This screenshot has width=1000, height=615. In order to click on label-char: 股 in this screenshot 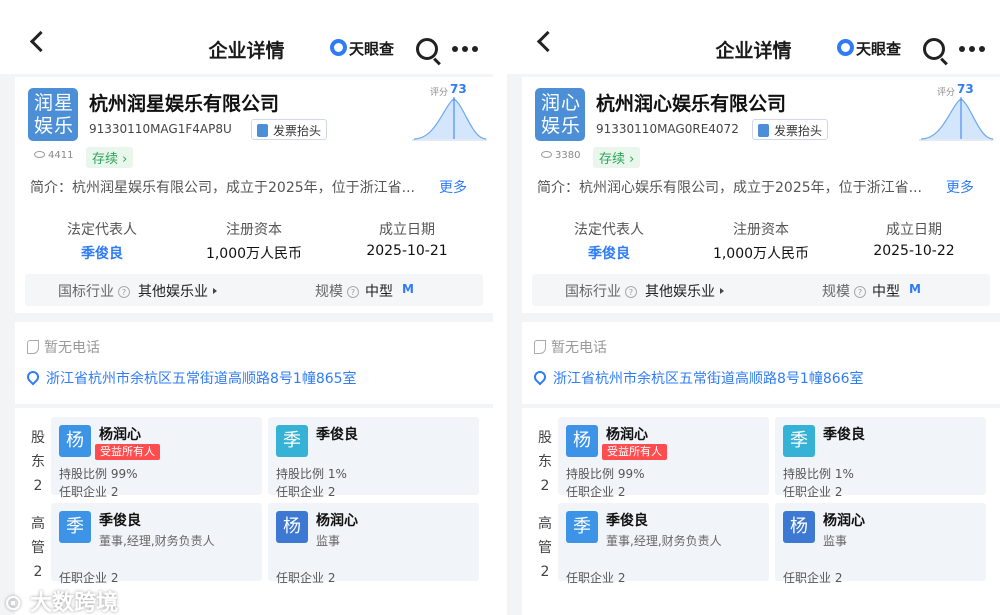, I will do `click(38, 438)`.